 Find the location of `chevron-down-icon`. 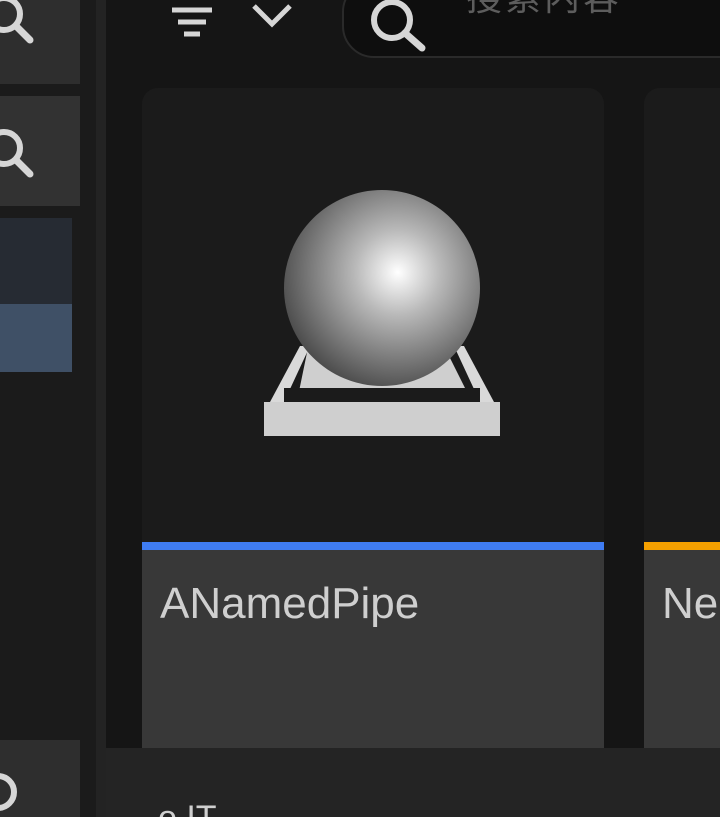

chevron-down-icon is located at coordinates (272, 17).